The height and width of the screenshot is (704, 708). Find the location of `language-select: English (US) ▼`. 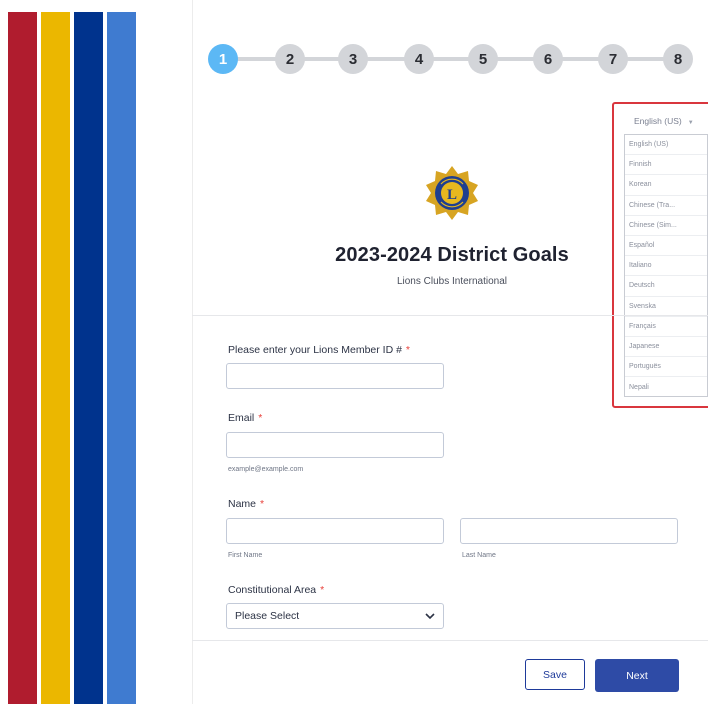

language-select: English (US) ▼ is located at coordinates (664, 121).